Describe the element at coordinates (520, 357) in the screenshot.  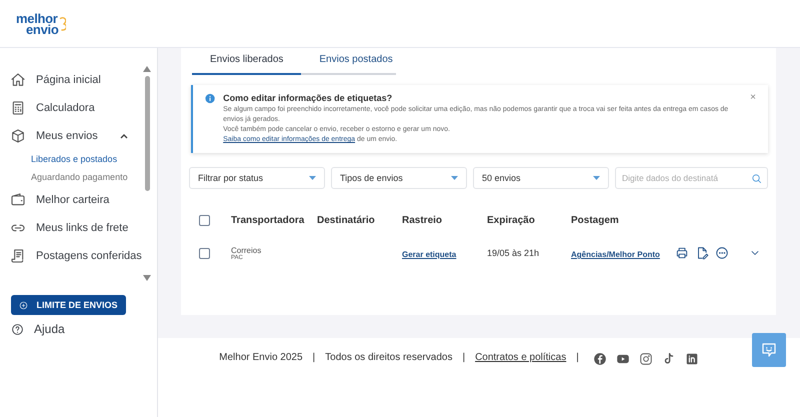
I see `footer-link: Contratos e políticas` at that location.